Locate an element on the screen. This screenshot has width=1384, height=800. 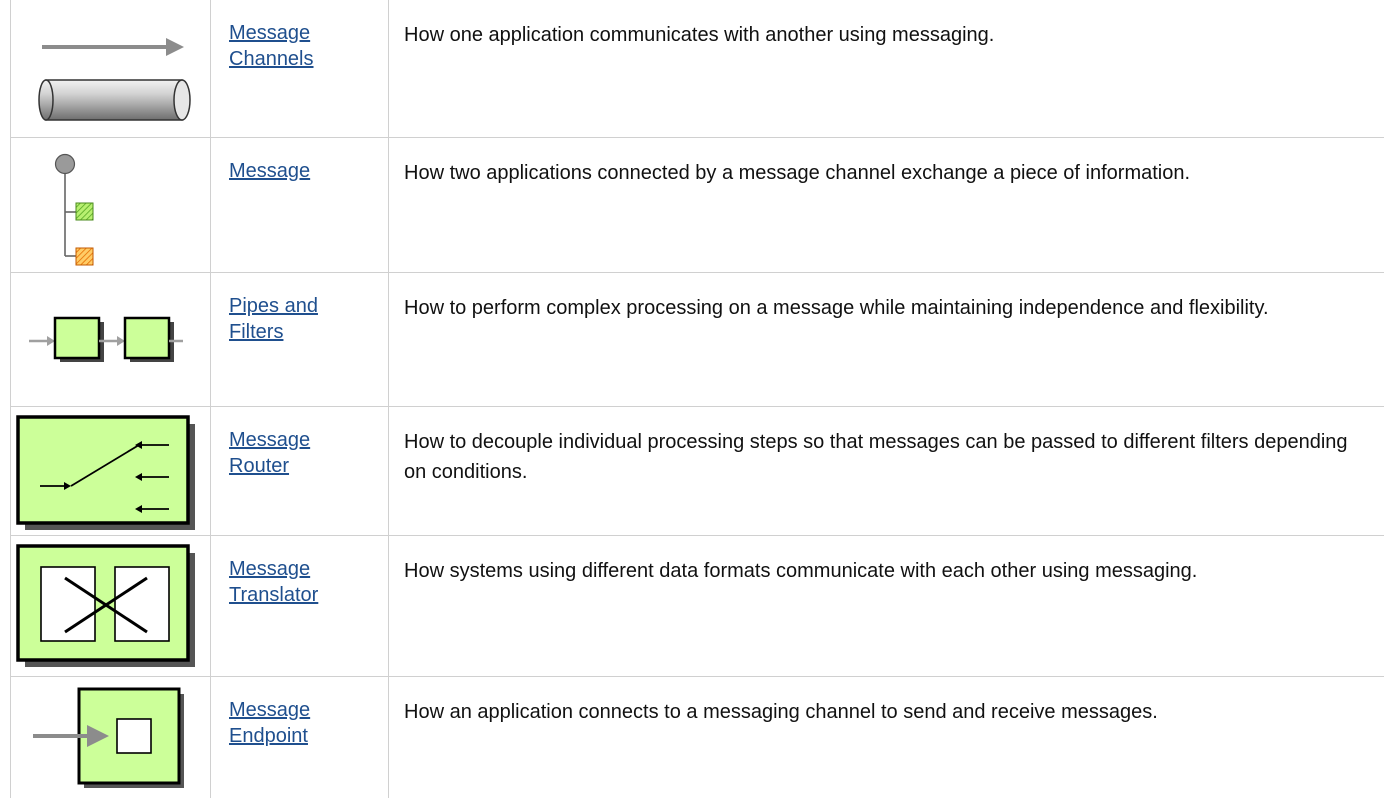
name-cell: Pipes and Filters is located at coordinates (300, 340).